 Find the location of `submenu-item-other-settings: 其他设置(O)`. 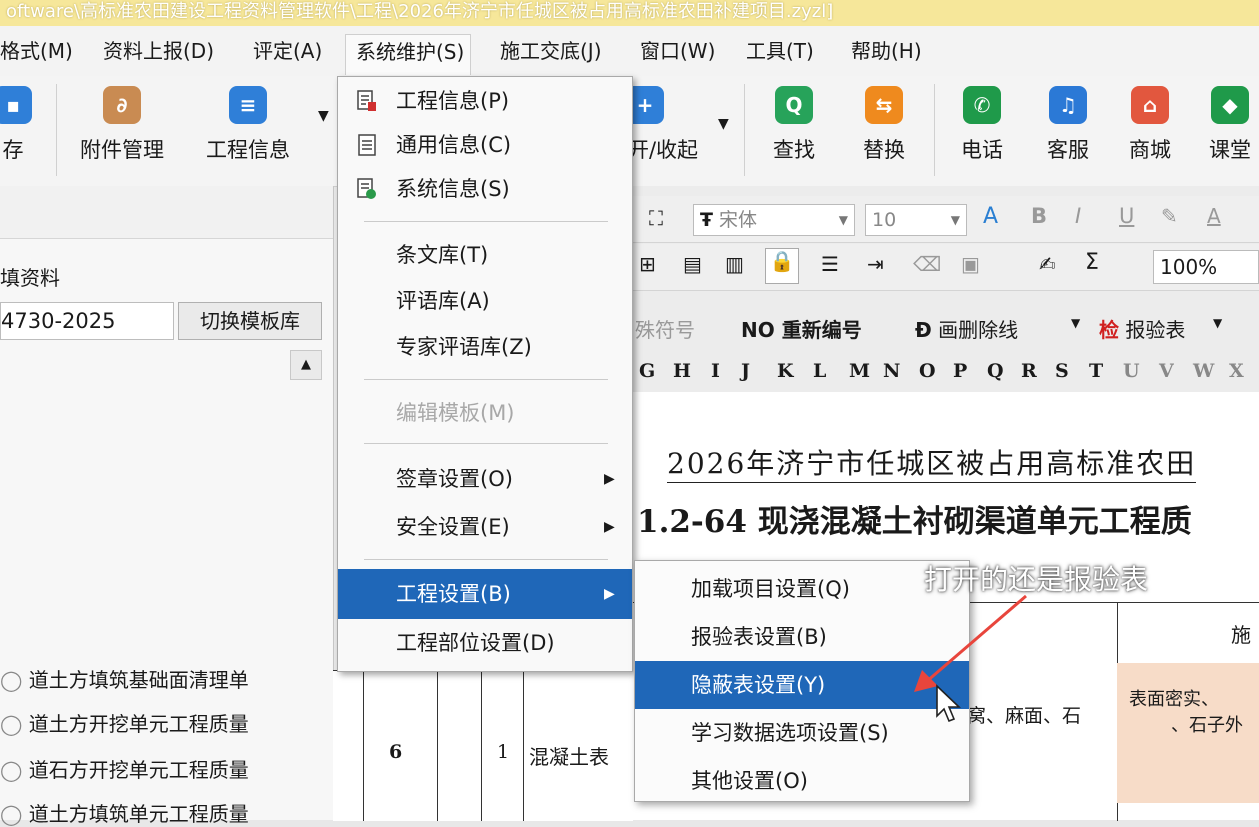

submenu-item-other-settings: 其他设置(O) is located at coordinates (802, 781).